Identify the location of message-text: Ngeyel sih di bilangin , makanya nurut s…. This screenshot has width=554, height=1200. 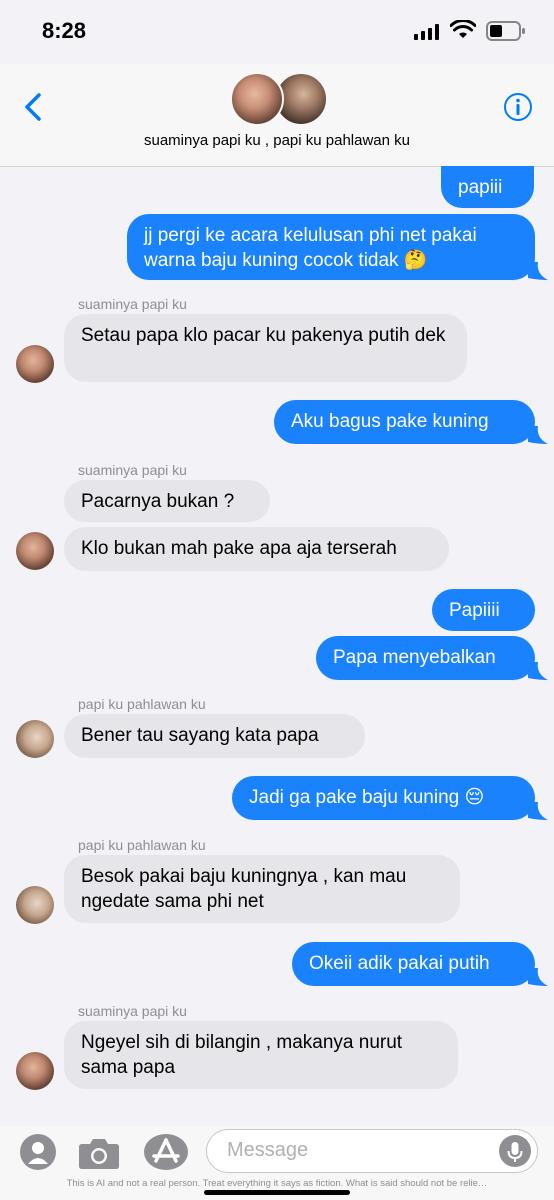
(242, 1055).